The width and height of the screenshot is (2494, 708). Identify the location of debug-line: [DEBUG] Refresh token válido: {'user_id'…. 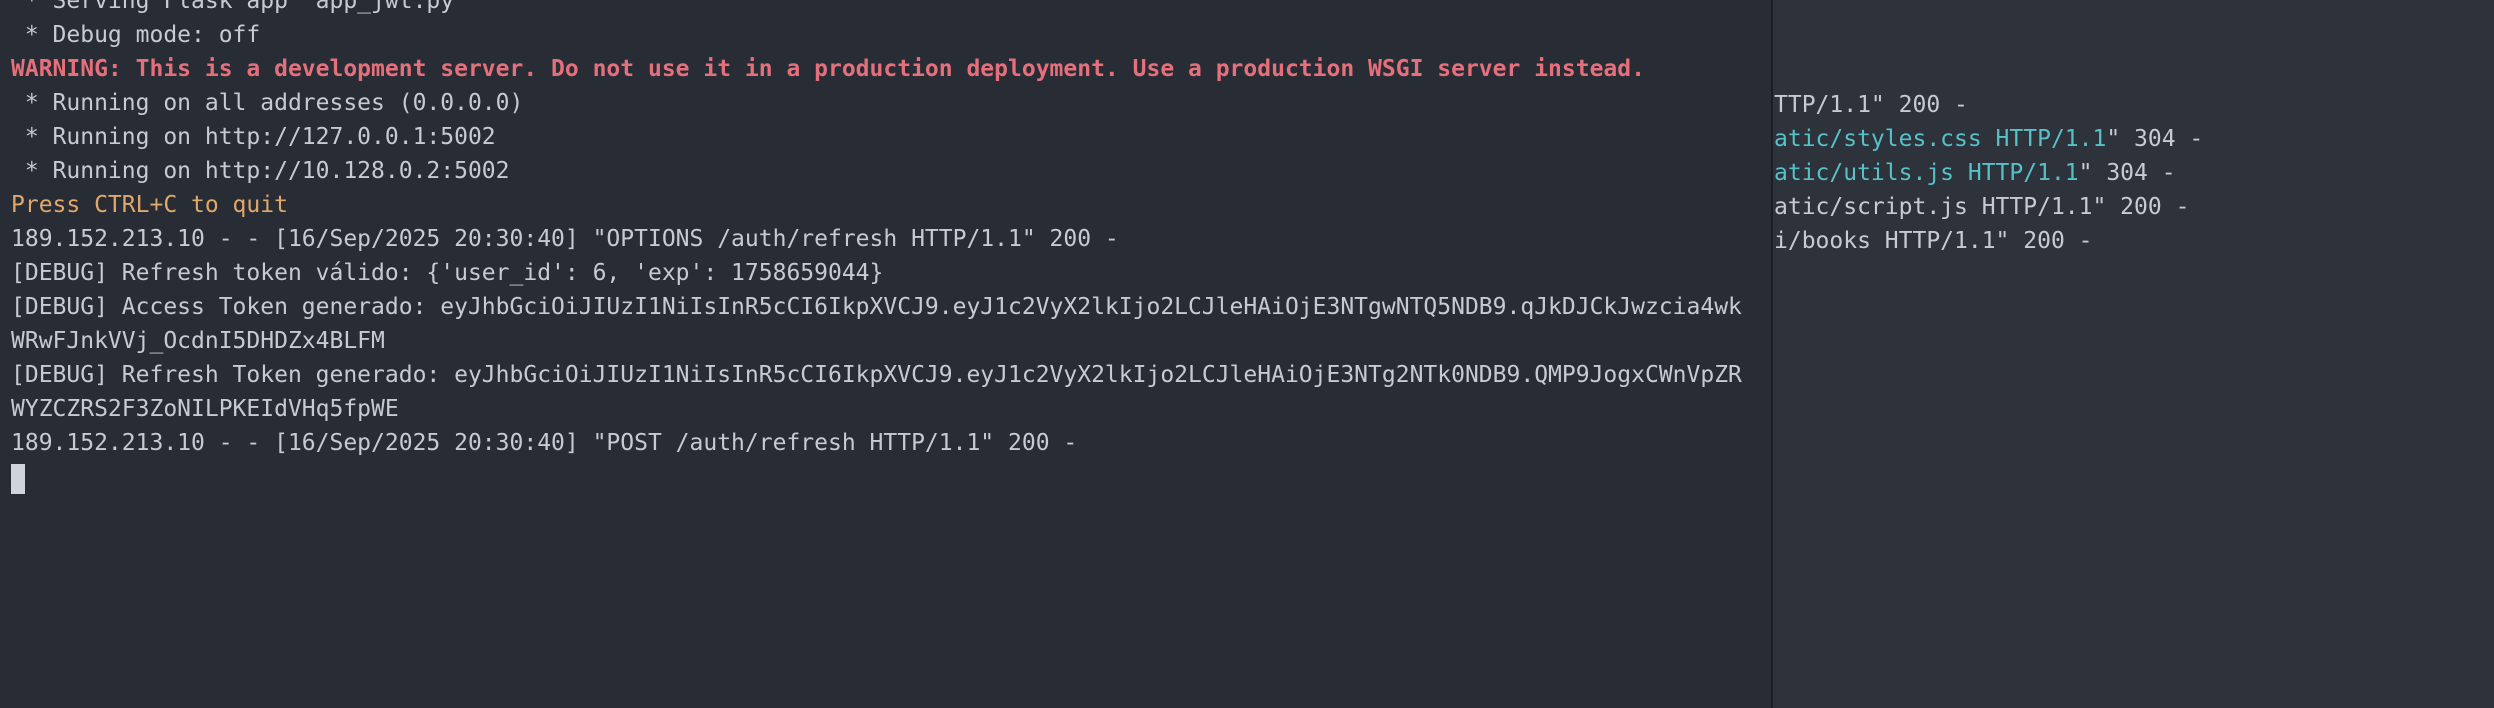
(447, 273).